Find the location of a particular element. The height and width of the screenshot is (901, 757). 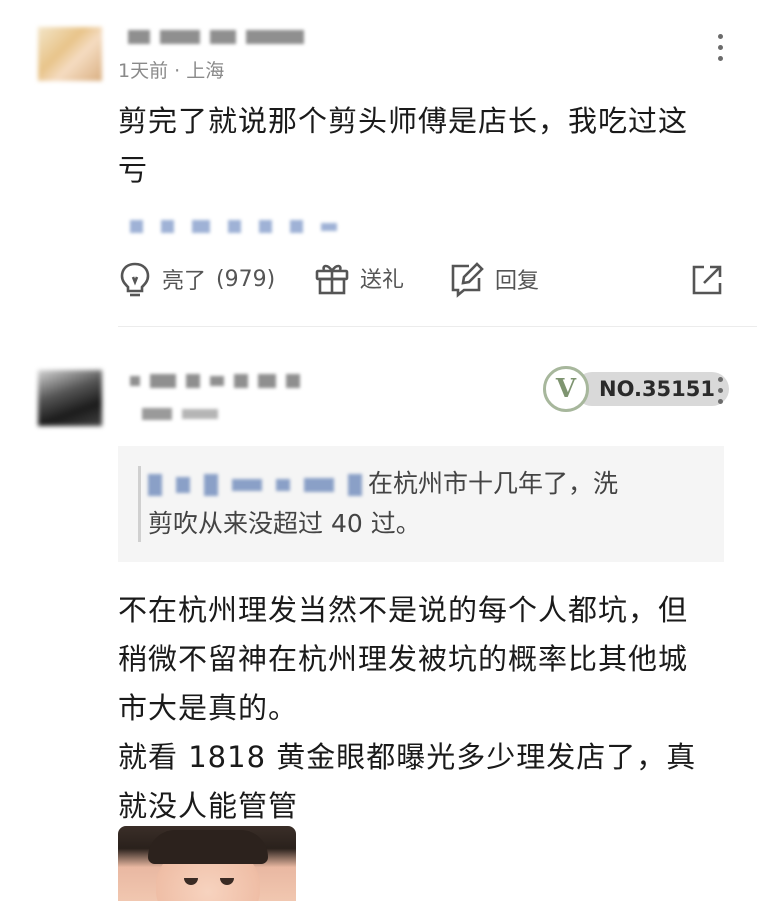

like-label: 亮了 is located at coordinates (184, 281).